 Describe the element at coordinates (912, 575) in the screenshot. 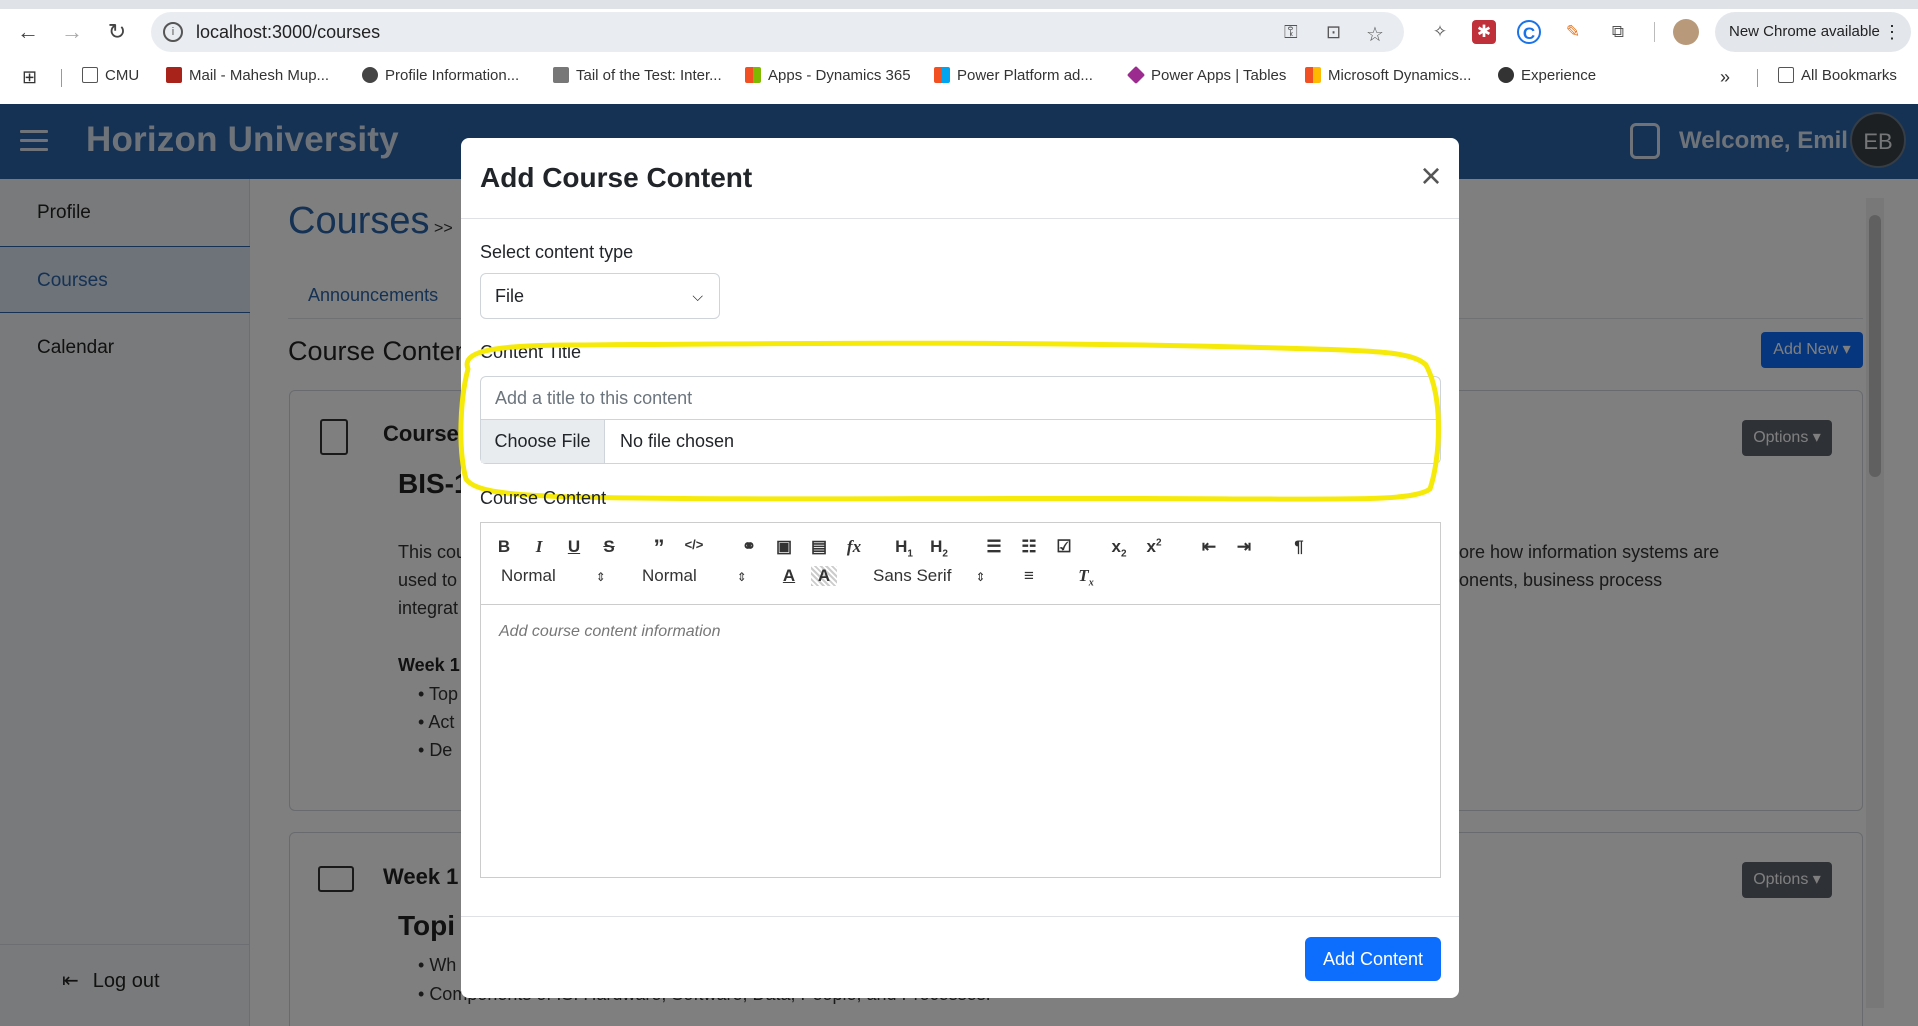

I see `select-value: Sans Serif` at that location.